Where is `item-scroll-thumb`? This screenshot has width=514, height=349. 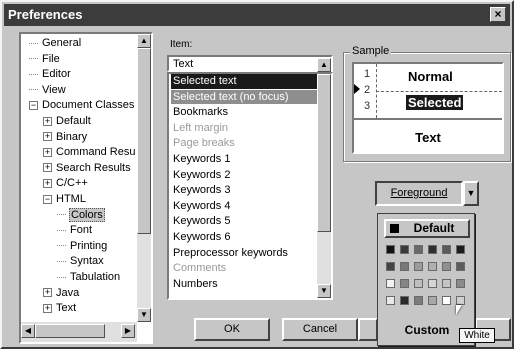 item-scroll-thumb is located at coordinates (324, 153).